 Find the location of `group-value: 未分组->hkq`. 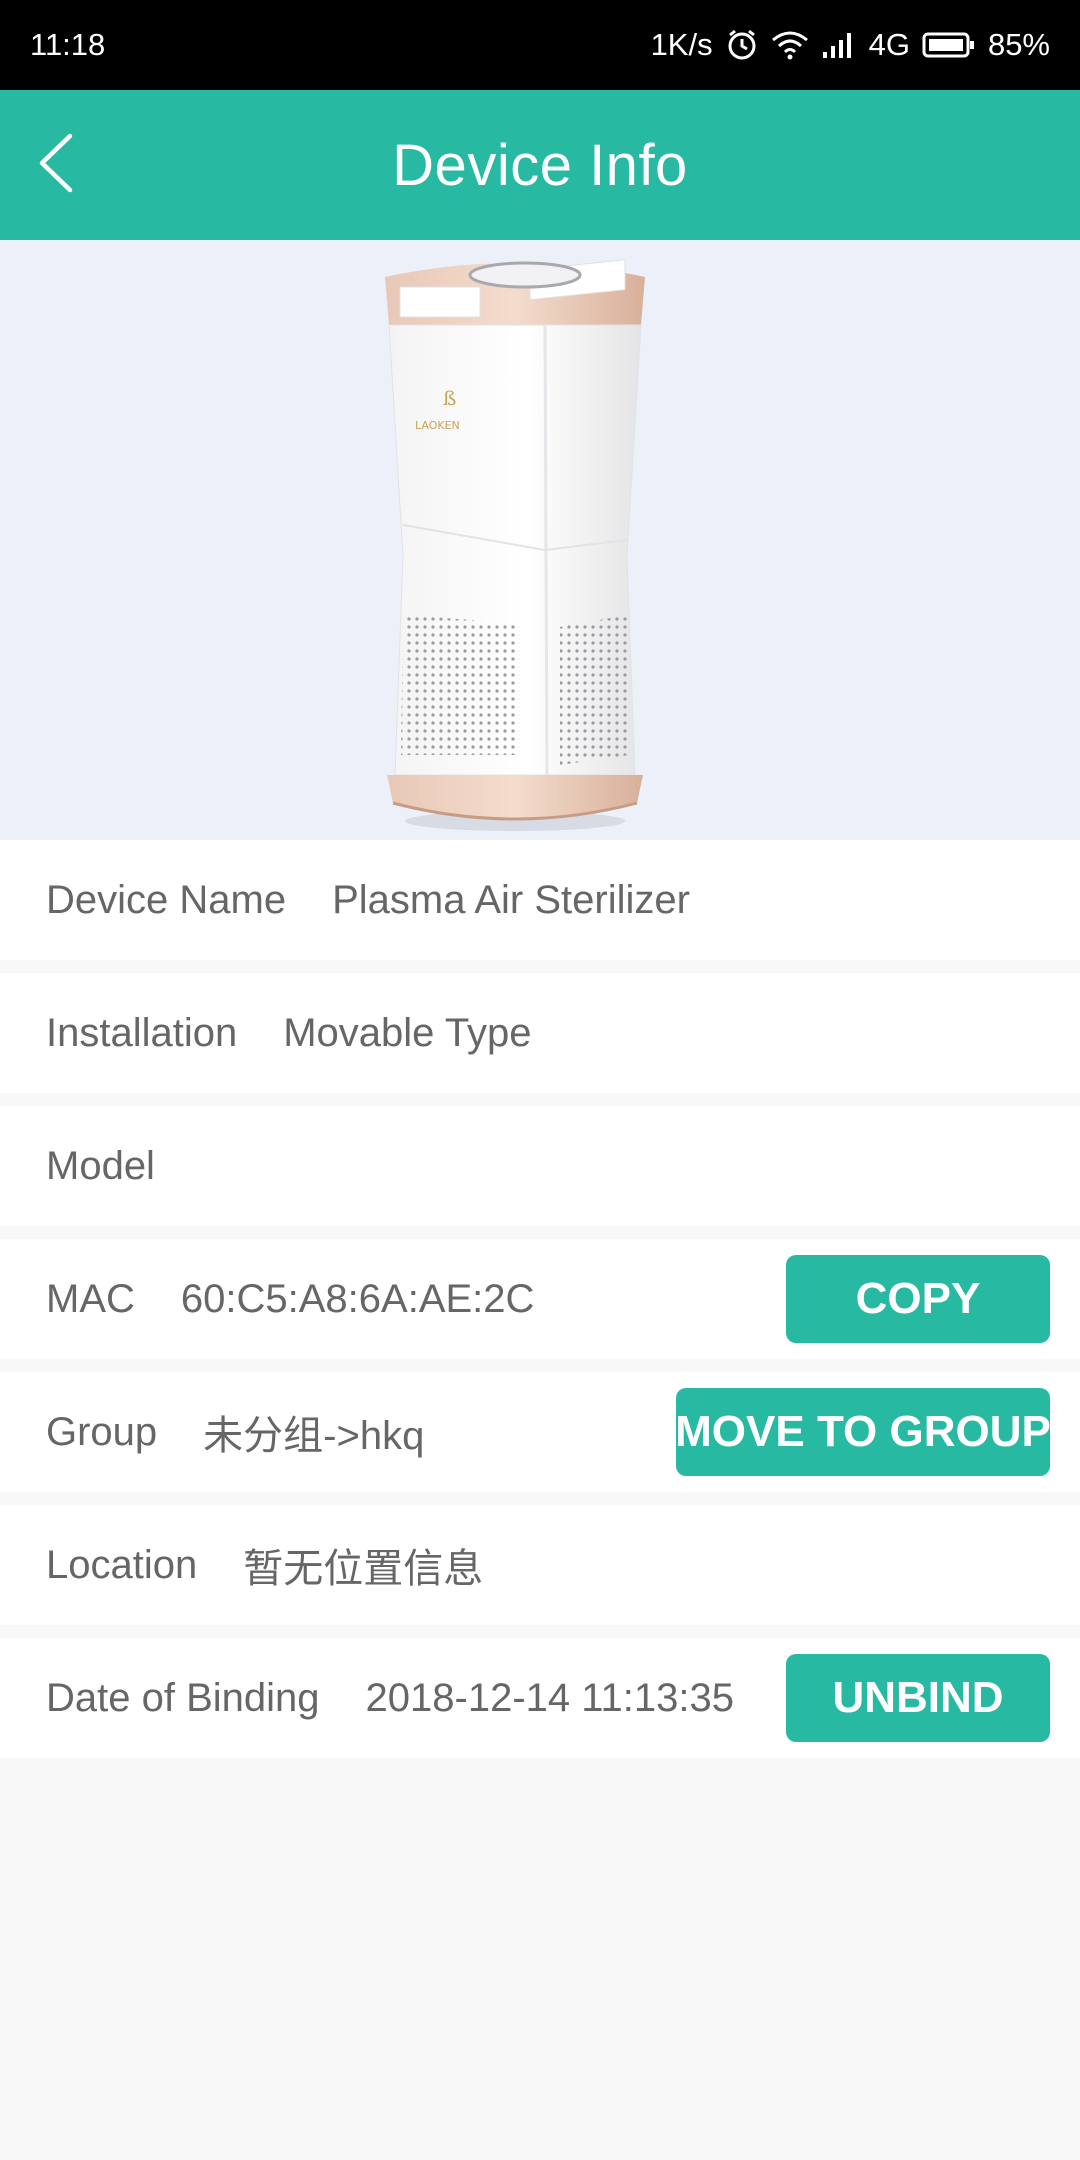

group-value: 未分组->hkq is located at coordinates (314, 1436).